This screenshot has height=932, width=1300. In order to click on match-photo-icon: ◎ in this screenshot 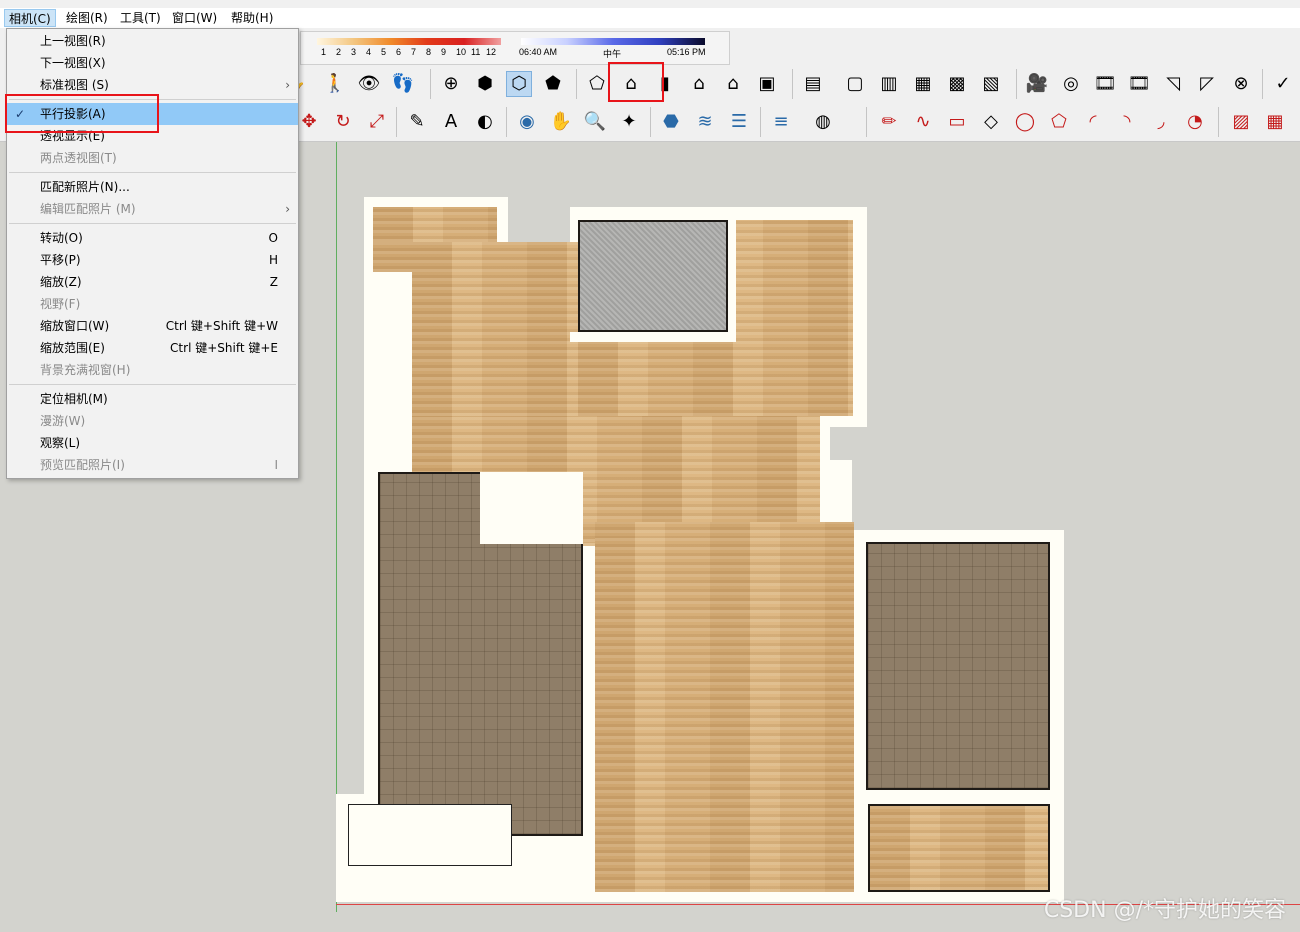, I will do `click(1071, 84)`.